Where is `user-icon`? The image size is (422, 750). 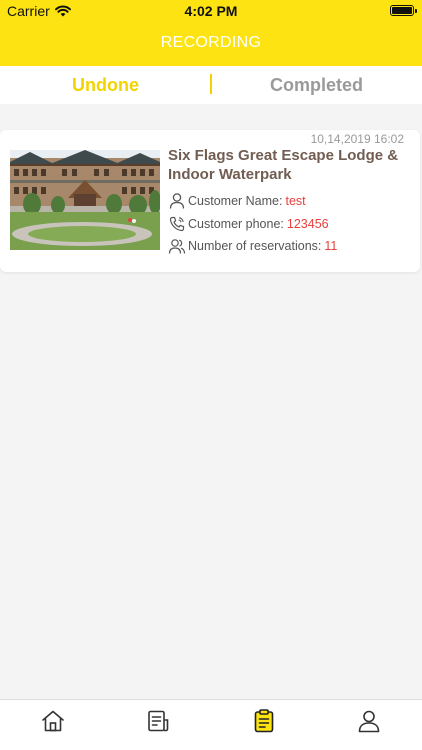
user-icon is located at coordinates (177, 201).